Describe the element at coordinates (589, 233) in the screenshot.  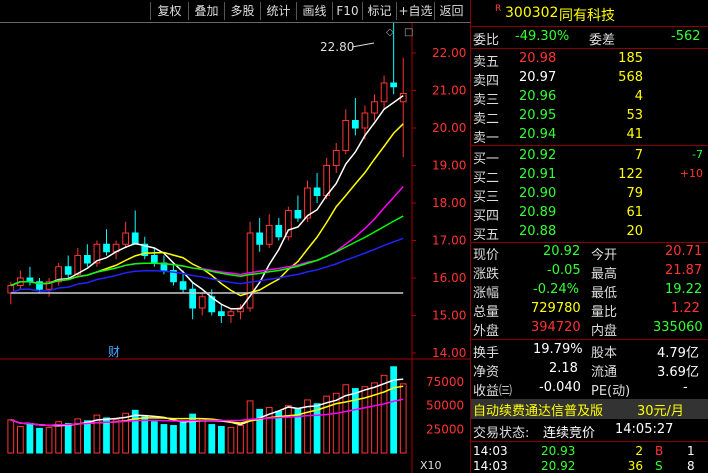
I see `bid-row: 买五 20.88 20` at that location.